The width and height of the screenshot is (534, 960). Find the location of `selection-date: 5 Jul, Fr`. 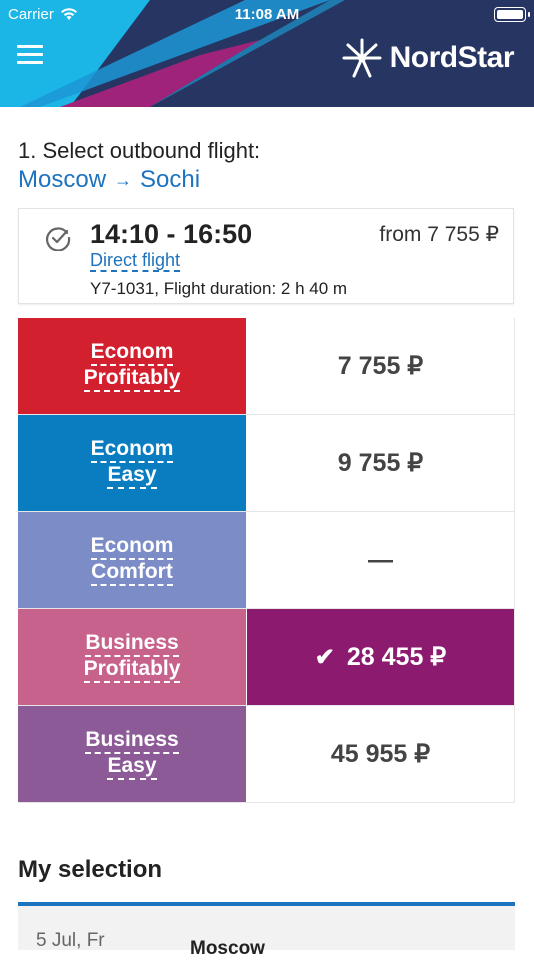

selection-date: 5 Jul, Fr is located at coordinates (70, 940).